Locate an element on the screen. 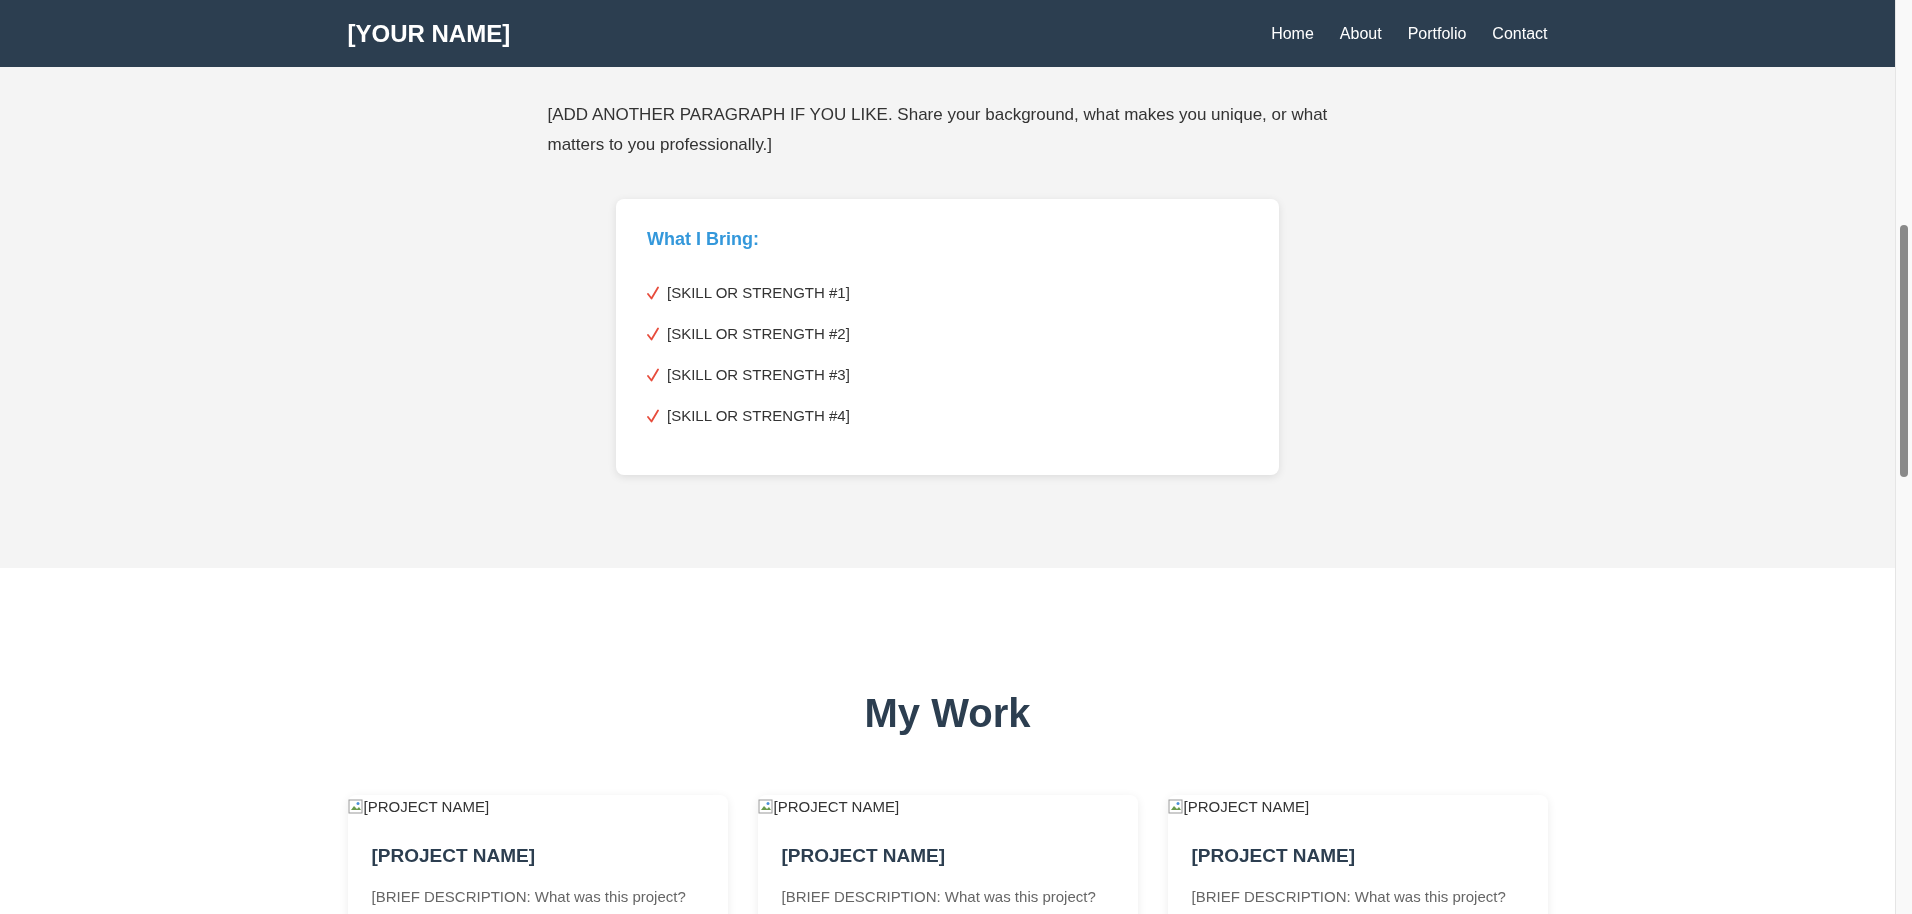  skill-text: [SKILL OR STRENGTH #1] is located at coordinates (758, 292).